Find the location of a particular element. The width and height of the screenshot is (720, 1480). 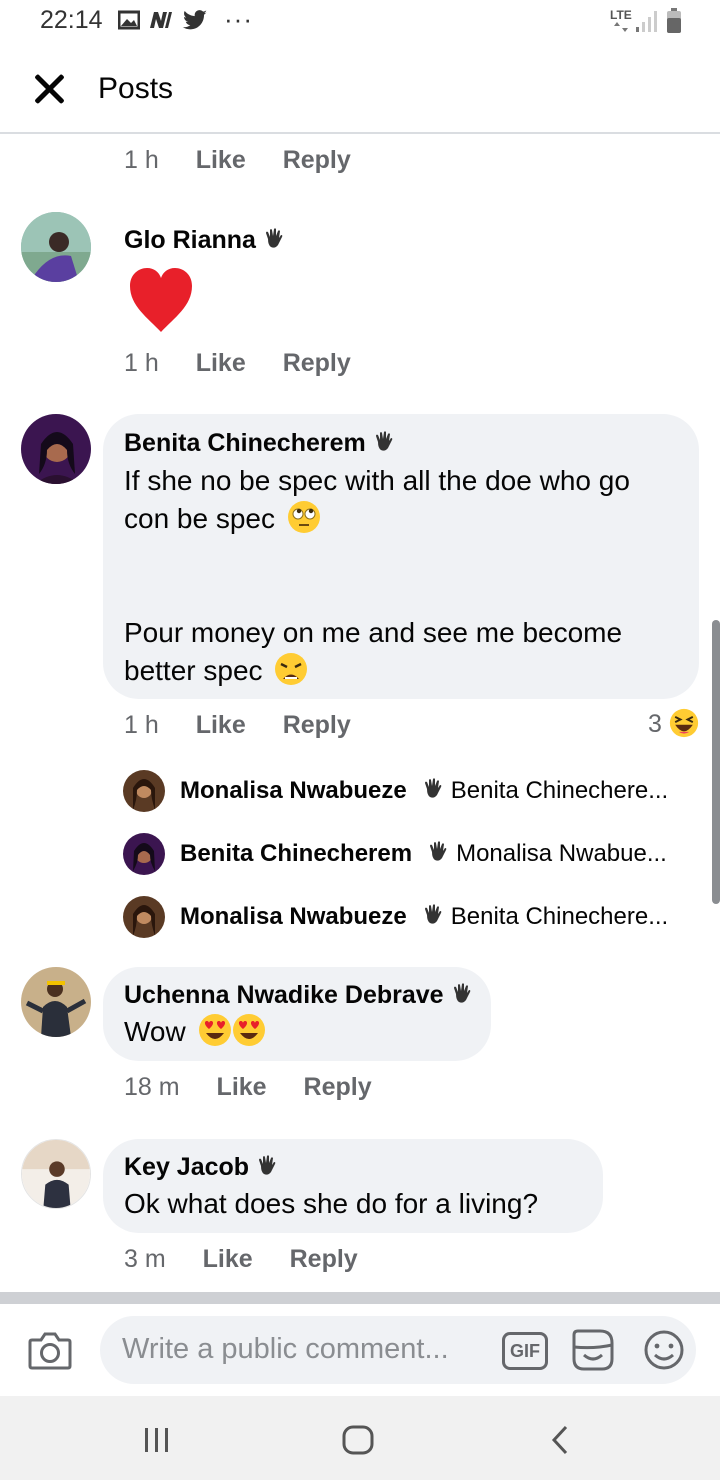

comment-text: Wow is located at coordinates (195, 1032).